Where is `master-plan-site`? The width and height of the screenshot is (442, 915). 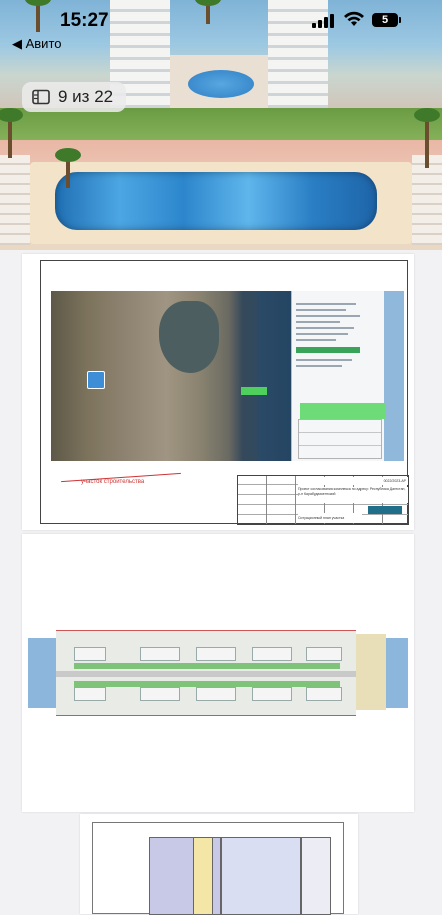 master-plan-site is located at coordinates (206, 673).